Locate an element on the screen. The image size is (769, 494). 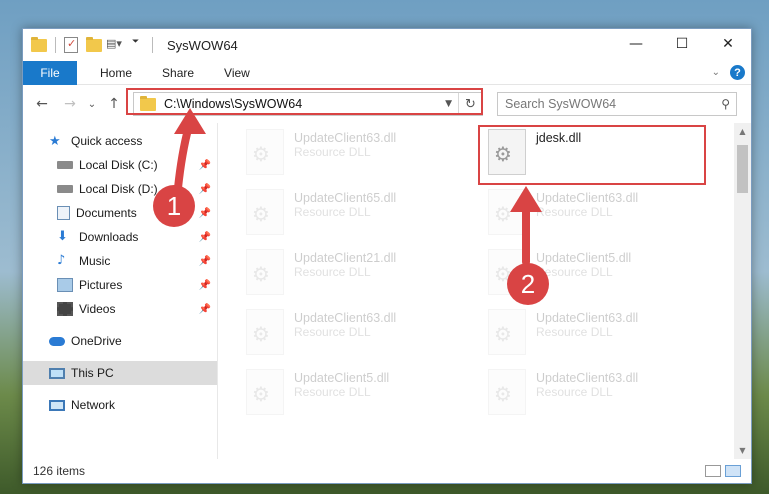
pictures-icon is located at coordinates (65, 285).